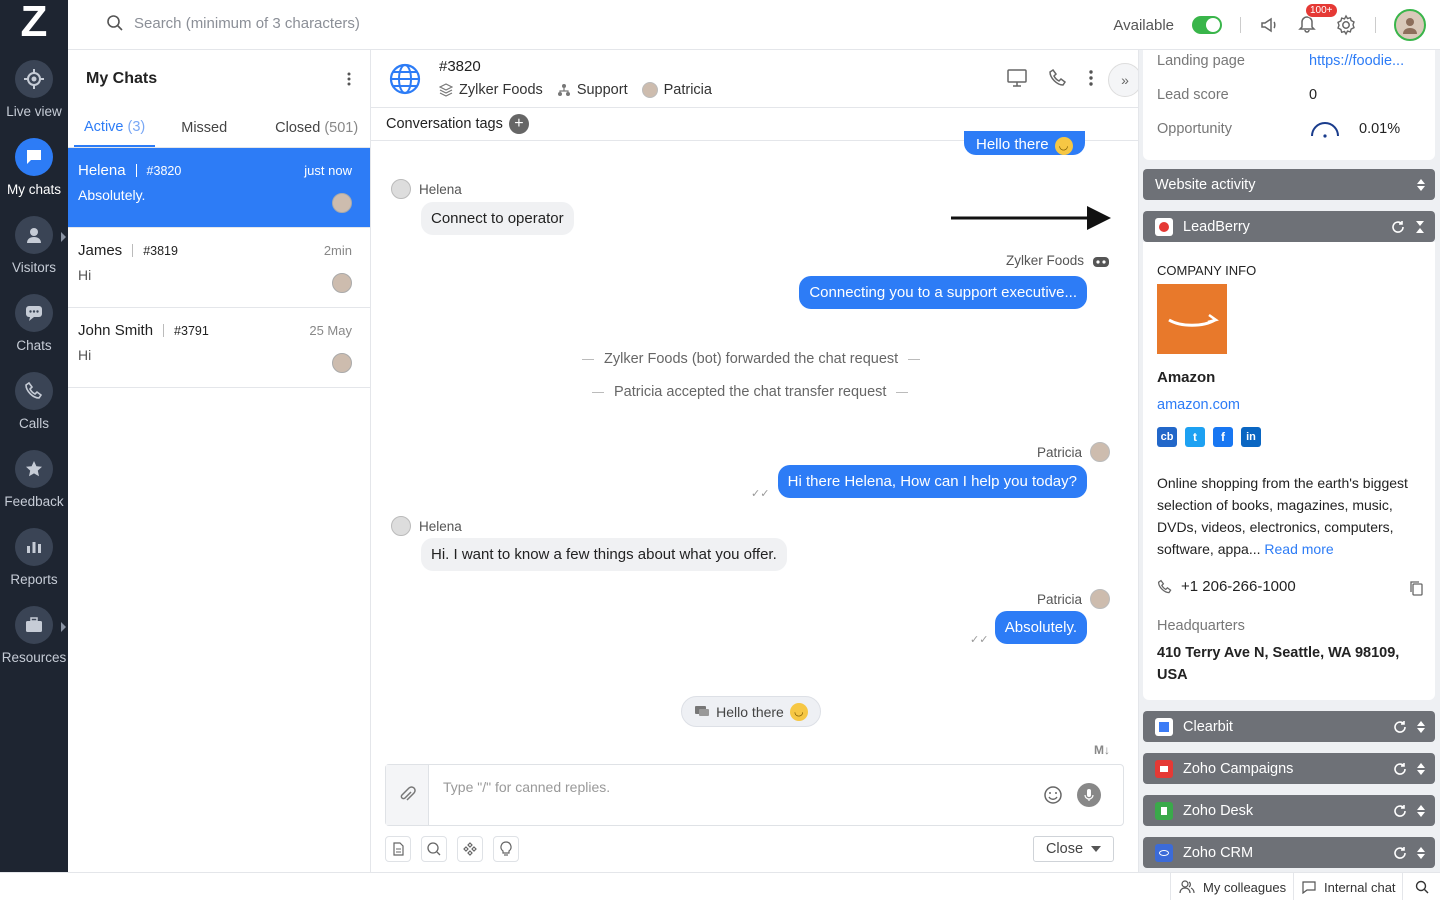  I want to click on nav-live-view: Live view, so click(34, 99).